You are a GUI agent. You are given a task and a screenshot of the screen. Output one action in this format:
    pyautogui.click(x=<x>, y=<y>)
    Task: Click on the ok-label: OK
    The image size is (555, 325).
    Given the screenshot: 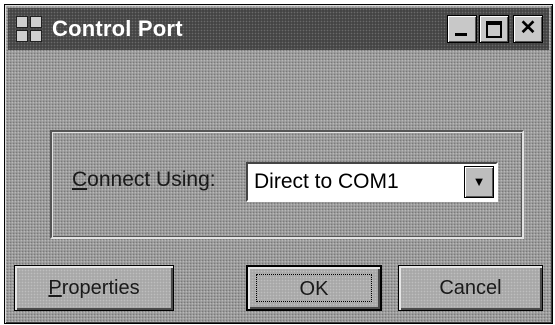 What is the action you would take?
    pyautogui.click(x=314, y=289)
    